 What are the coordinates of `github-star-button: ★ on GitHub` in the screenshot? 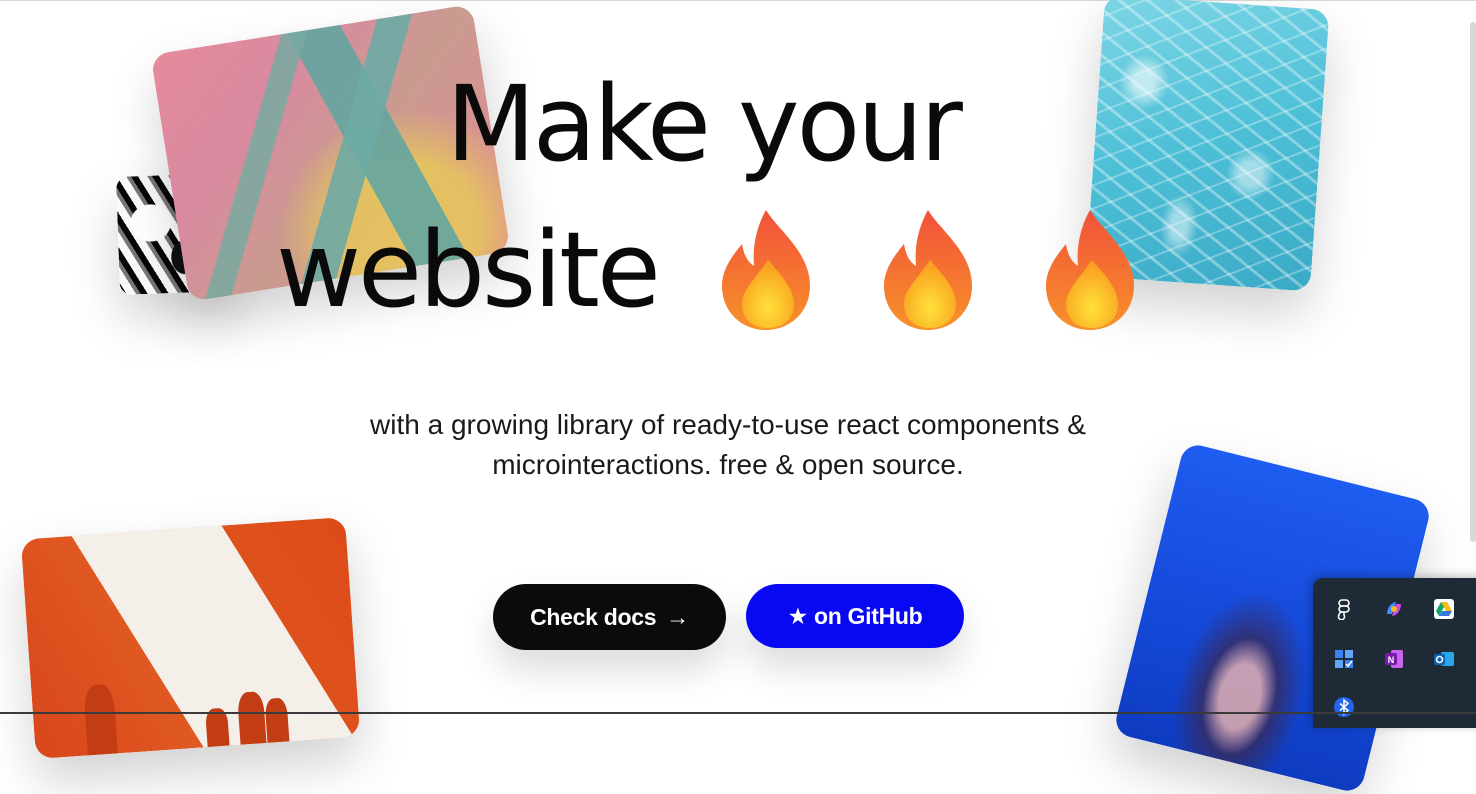 It's located at (855, 616).